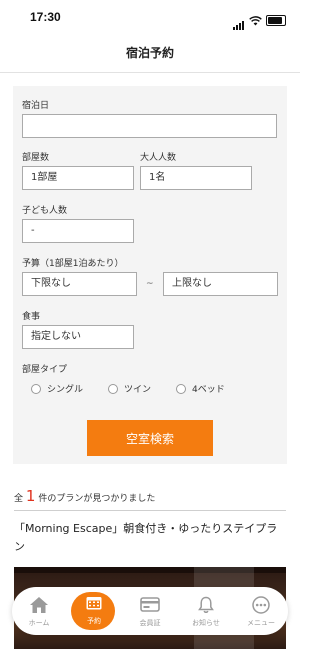  I want to click on date-label: 宿泊日, so click(36, 106).